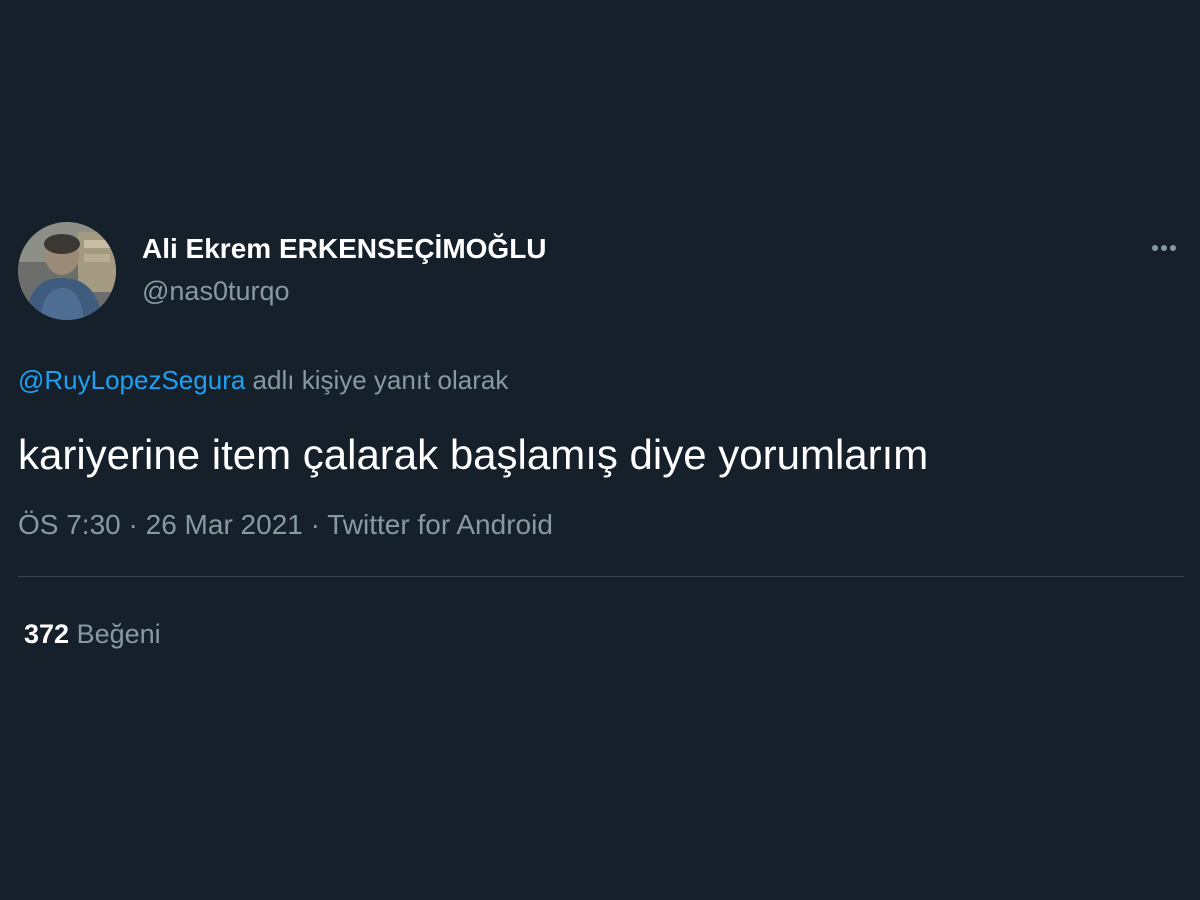 The height and width of the screenshot is (900, 1200). What do you see at coordinates (1155, 248) in the screenshot?
I see `more-horizontal-icon` at bounding box center [1155, 248].